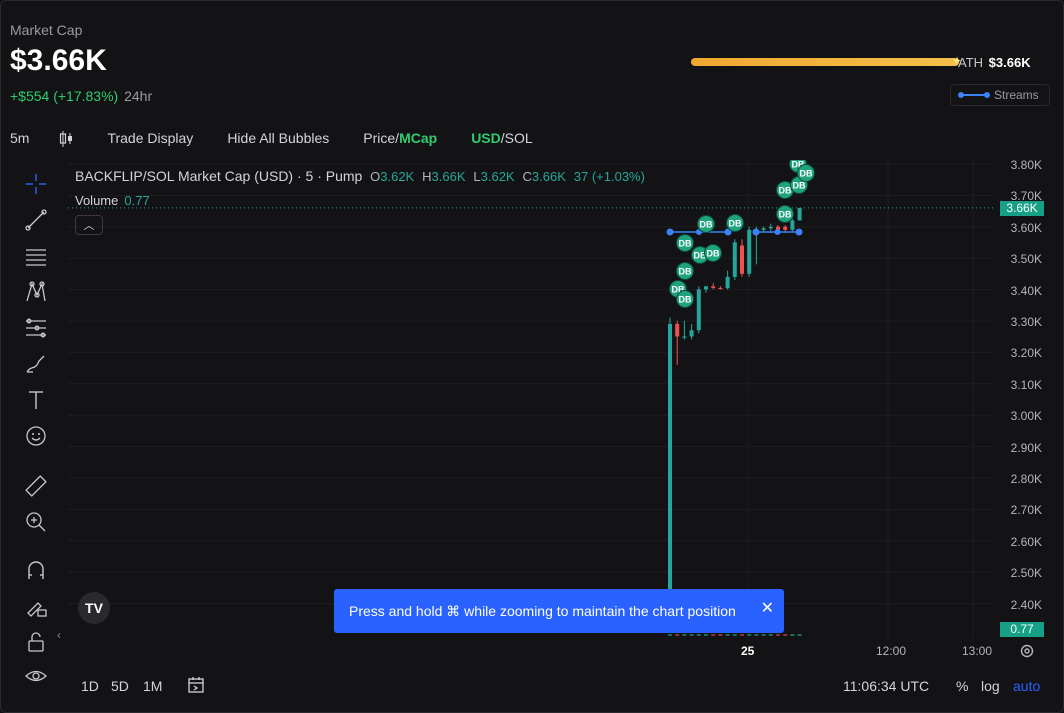 Image resolution: width=1064 pixels, height=713 pixels. I want to click on text-icon, so click(36, 400).